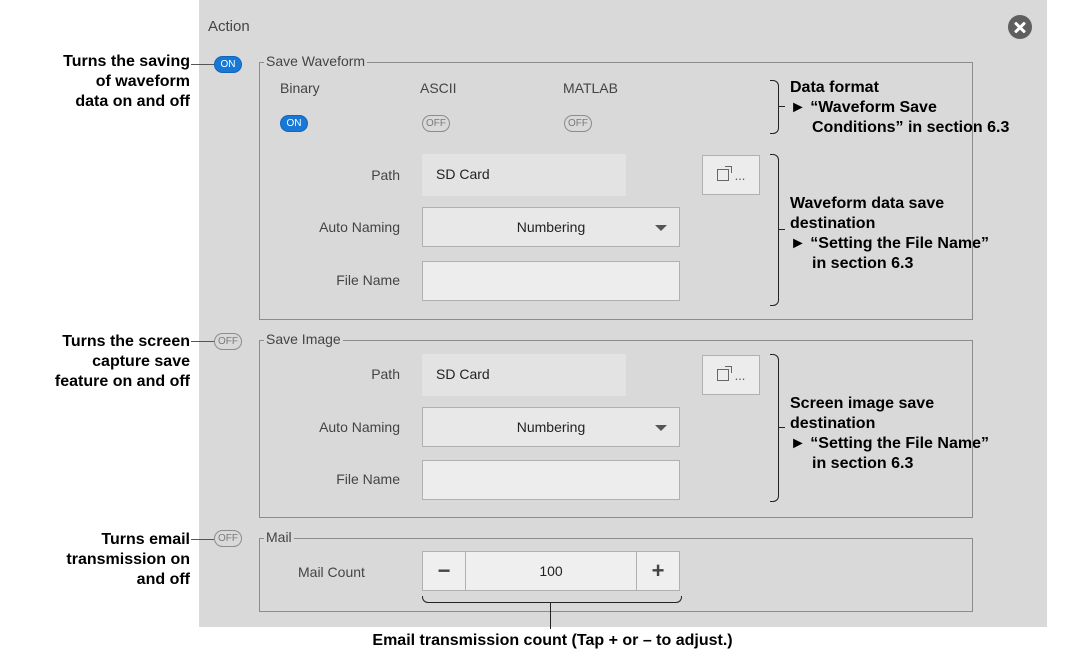 This screenshot has width=1077, height=655. What do you see at coordinates (279, 537) in the screenshot?
I see `mail-group-label: Mail` at bounding box center [279, 537].